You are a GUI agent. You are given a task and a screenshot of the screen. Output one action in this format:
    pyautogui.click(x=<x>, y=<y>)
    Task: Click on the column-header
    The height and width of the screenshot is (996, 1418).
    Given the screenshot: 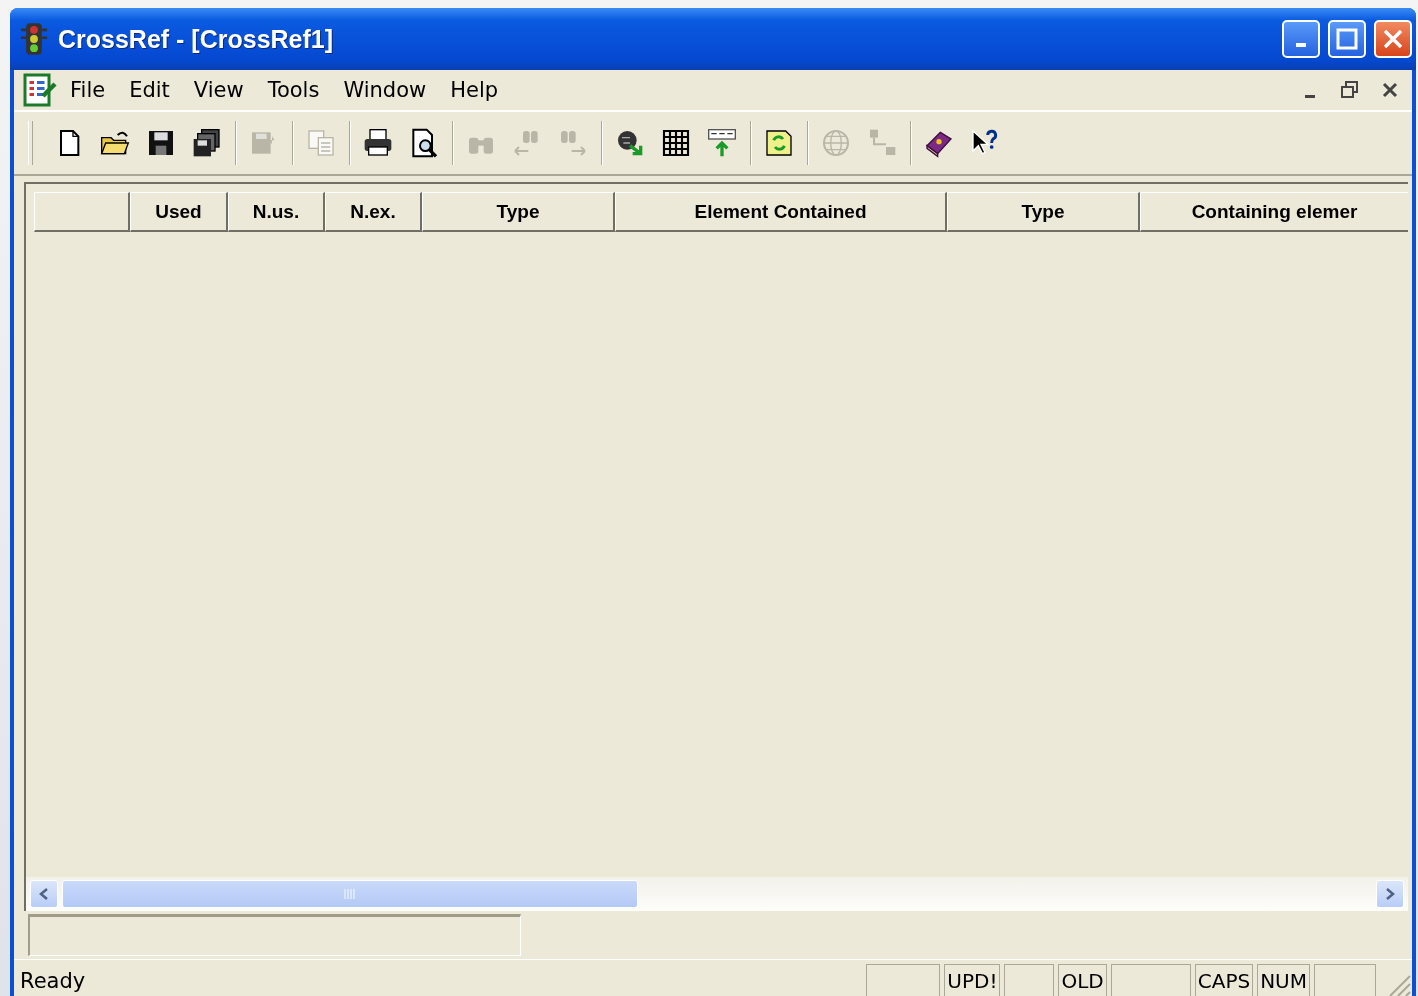 What is the action you would take?
    pyautogui.click(x=82, y=212)
    